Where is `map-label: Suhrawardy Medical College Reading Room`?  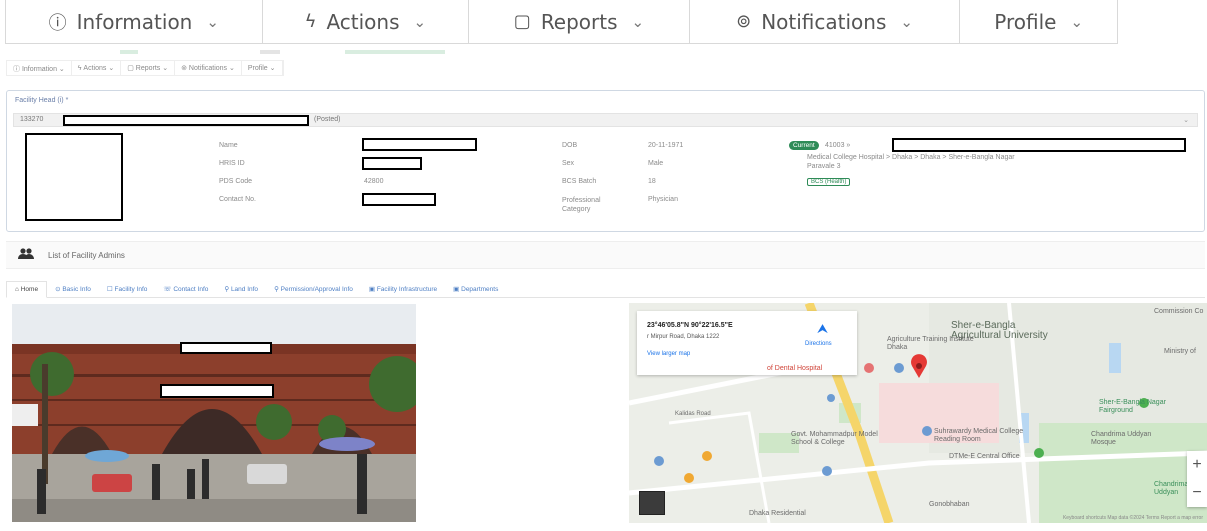 map-label: Suhrawardy Medical College Reading Room is located at coordinates (979, 435).